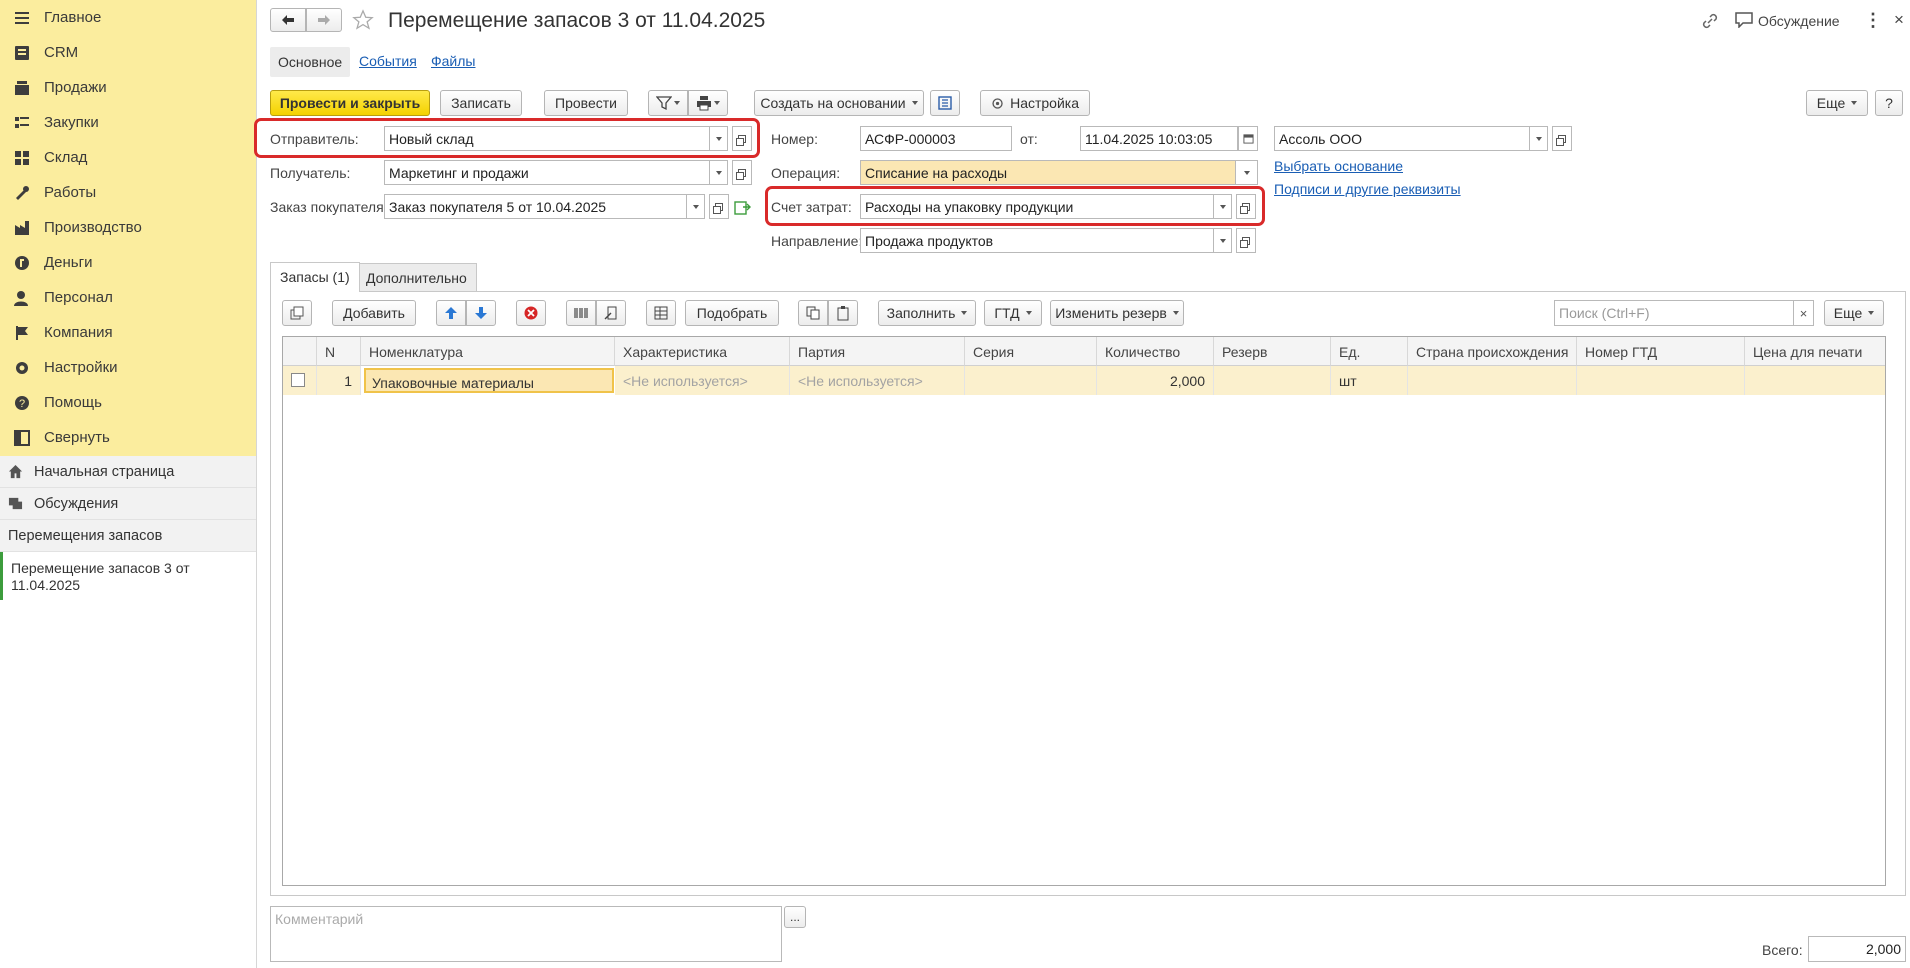  I want to click on recipient-field: Маркетинг и продажи, so click(547, 172).